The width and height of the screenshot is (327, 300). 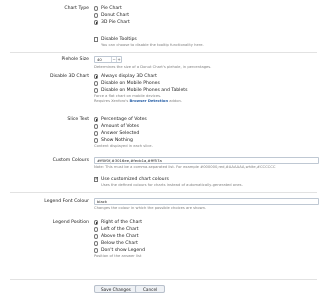 What do you see at coordinates (66, 201) in the screenshot?
I see `legend-font-label: Legend Font Colour` at bounding box center [66, 201].